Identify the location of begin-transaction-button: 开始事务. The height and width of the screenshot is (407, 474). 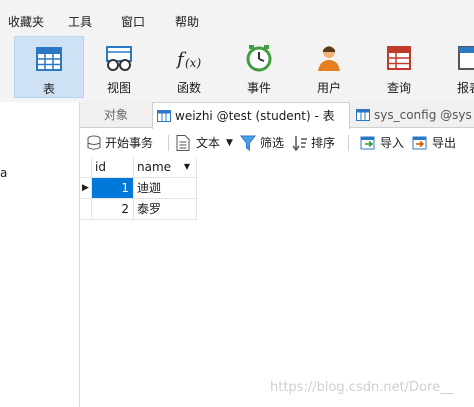
(124, 143).